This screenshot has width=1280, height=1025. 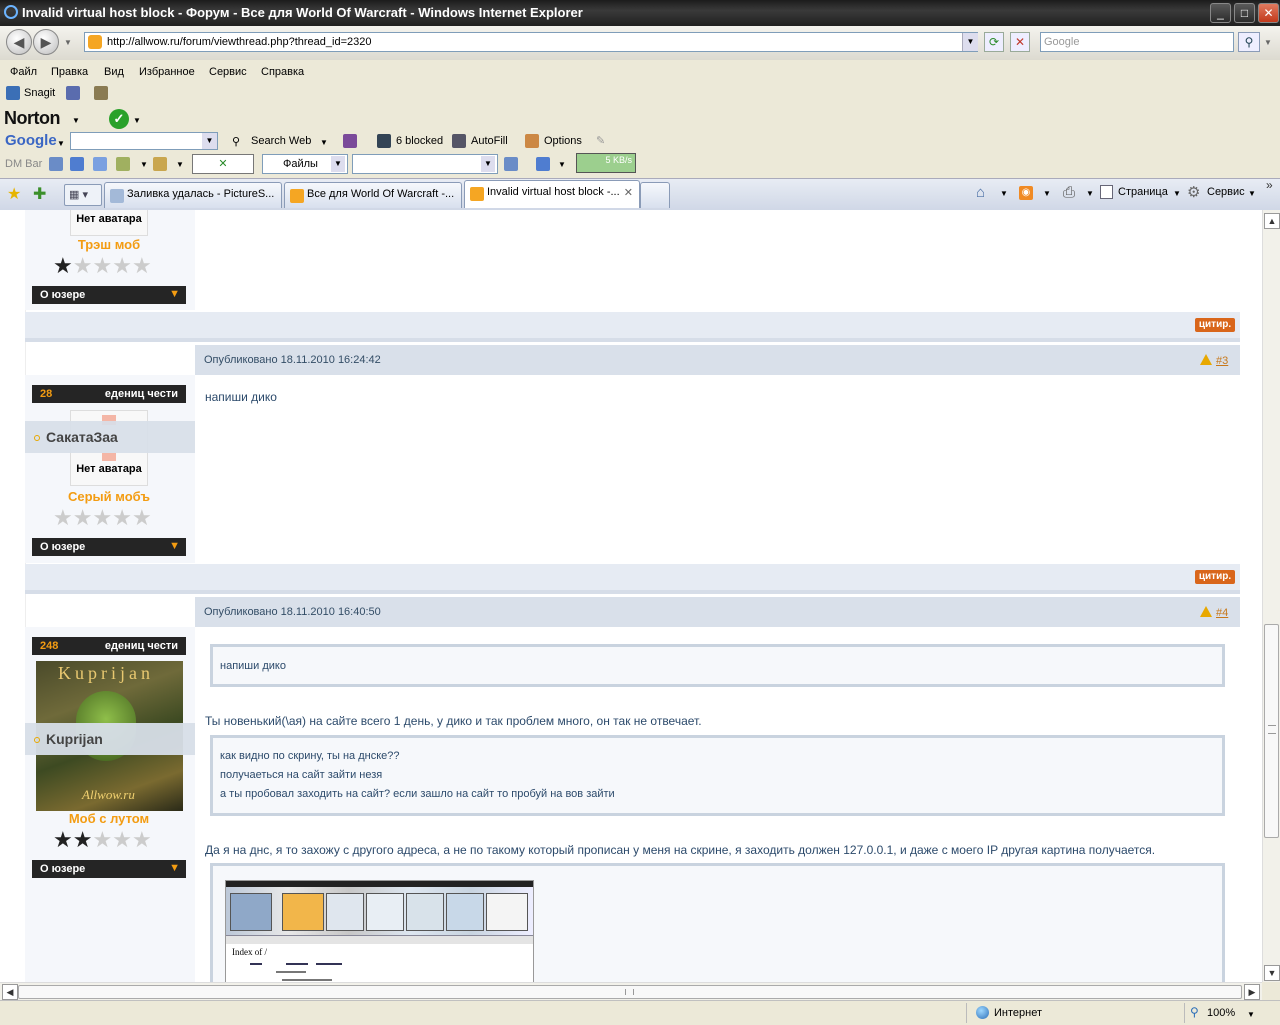 I want to click on dm-clip-dropdown-icon: ▼, so click(x=180, y=164).